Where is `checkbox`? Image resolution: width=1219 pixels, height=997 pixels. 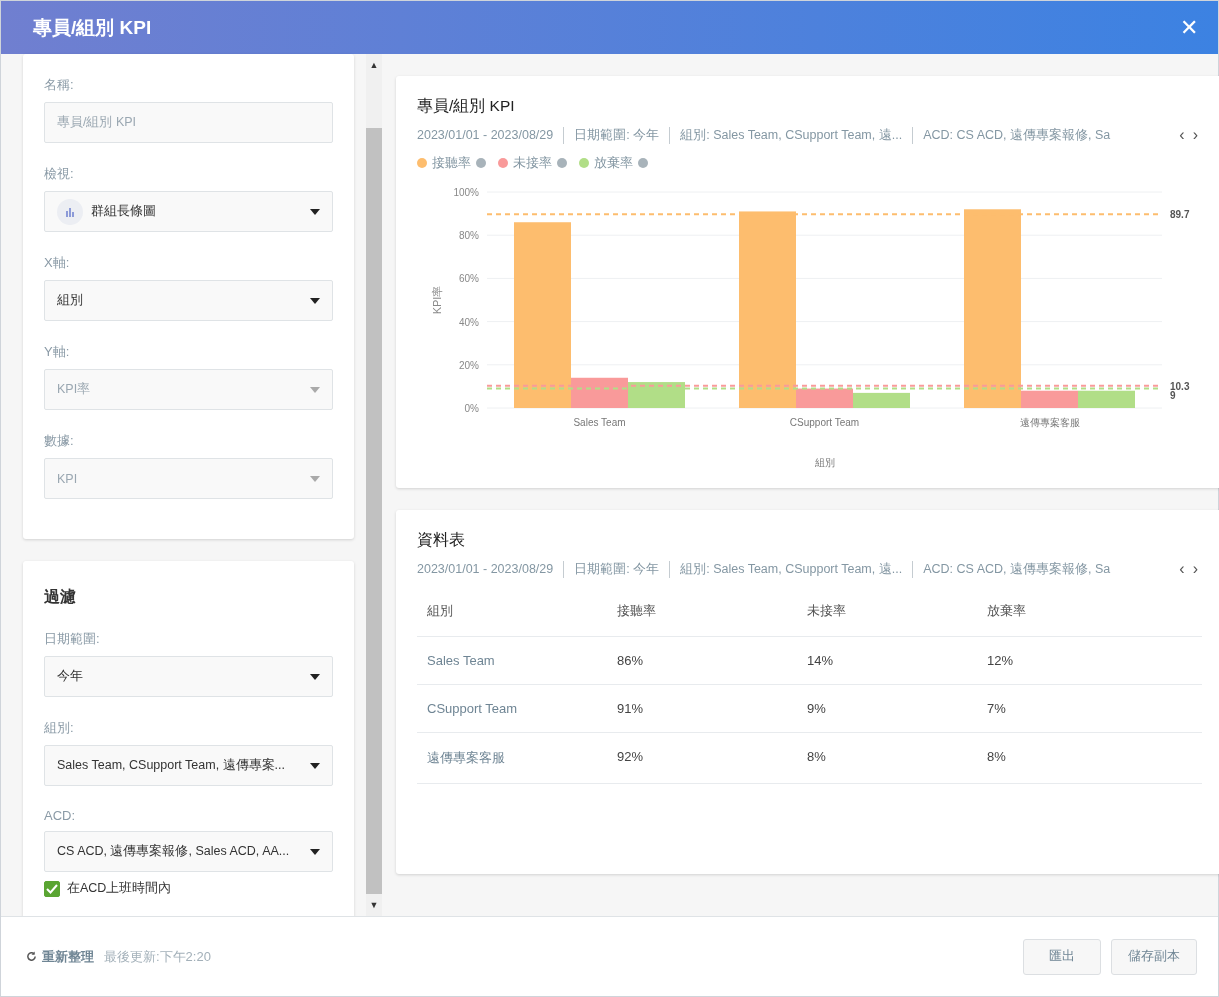 checkbox is located at coordinates (52, 888).